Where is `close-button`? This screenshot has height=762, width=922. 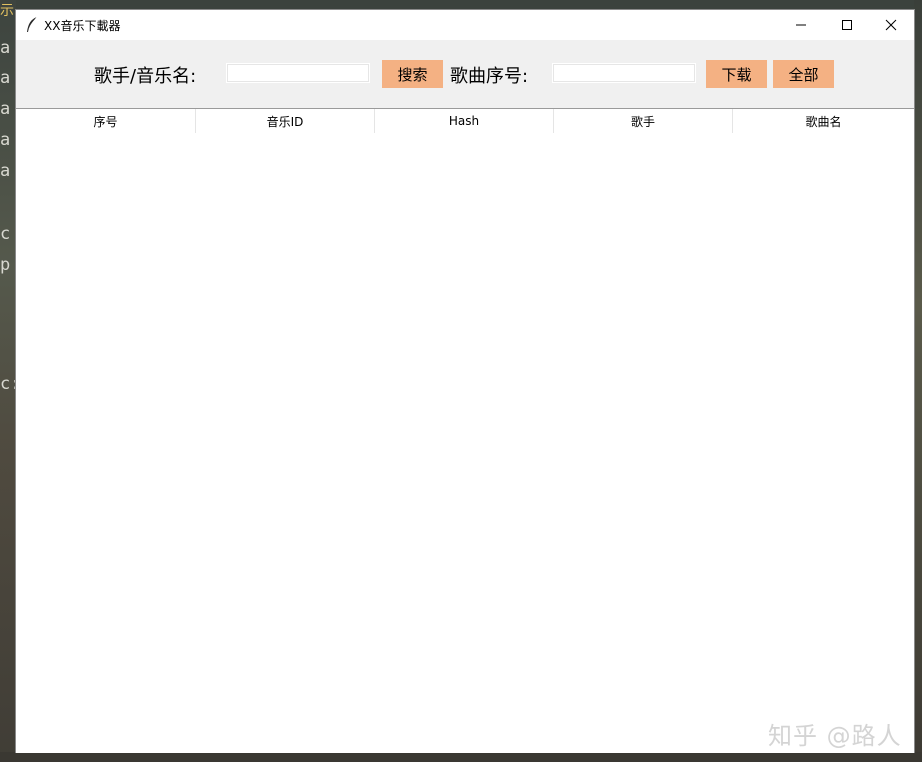
close-button is located at coordinates (891, 25).